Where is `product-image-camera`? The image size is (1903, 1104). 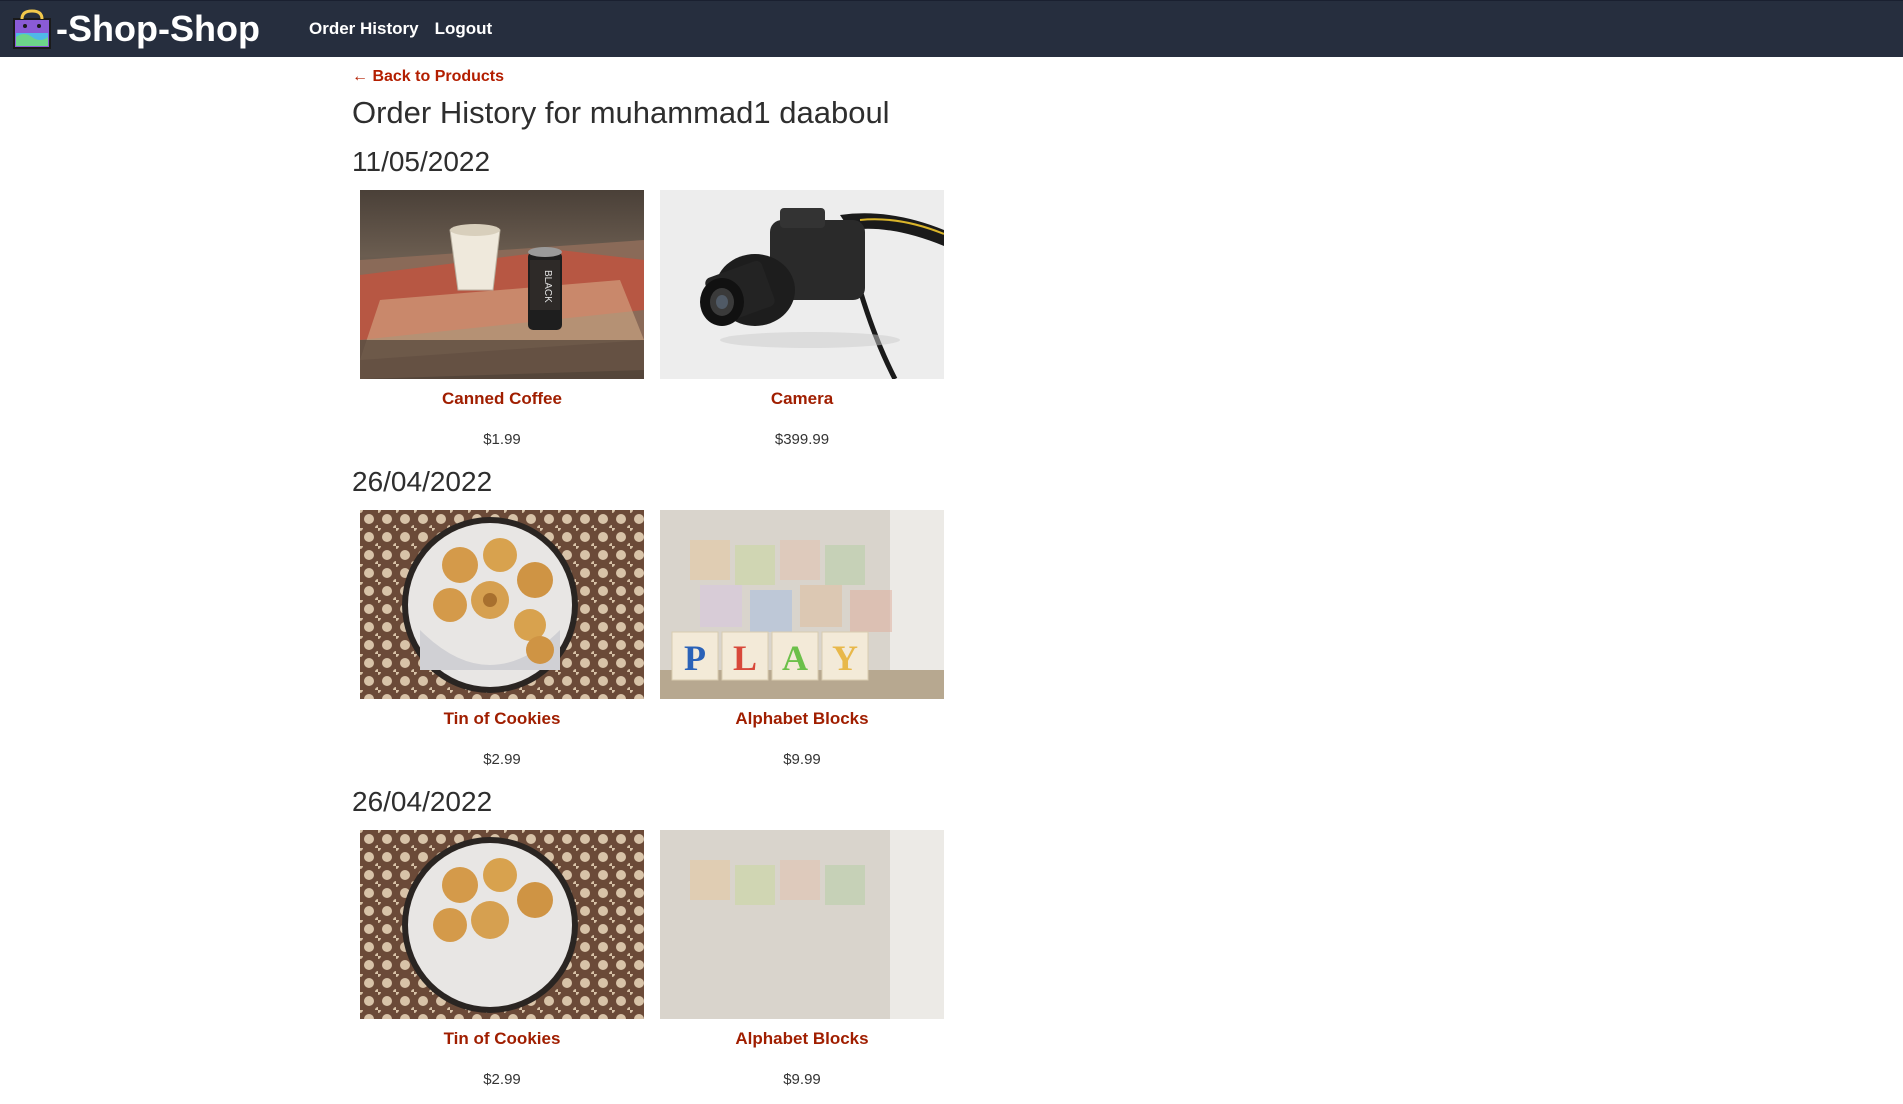 product-image-camera is located at coordinates (802, 284).